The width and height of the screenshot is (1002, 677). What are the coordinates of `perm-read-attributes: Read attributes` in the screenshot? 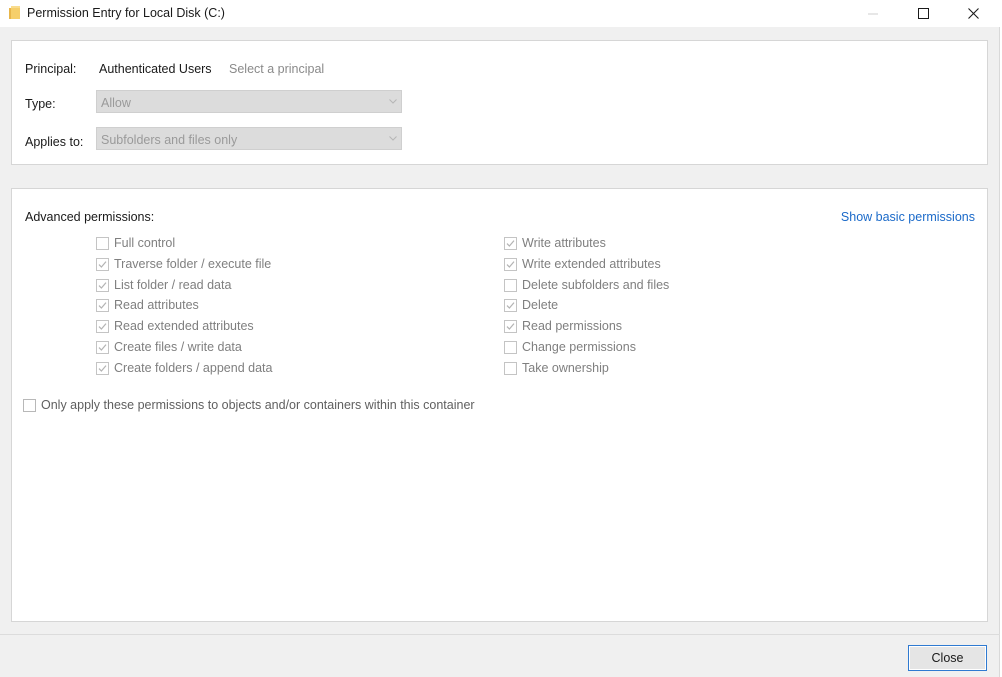 It's located at (147, 305).